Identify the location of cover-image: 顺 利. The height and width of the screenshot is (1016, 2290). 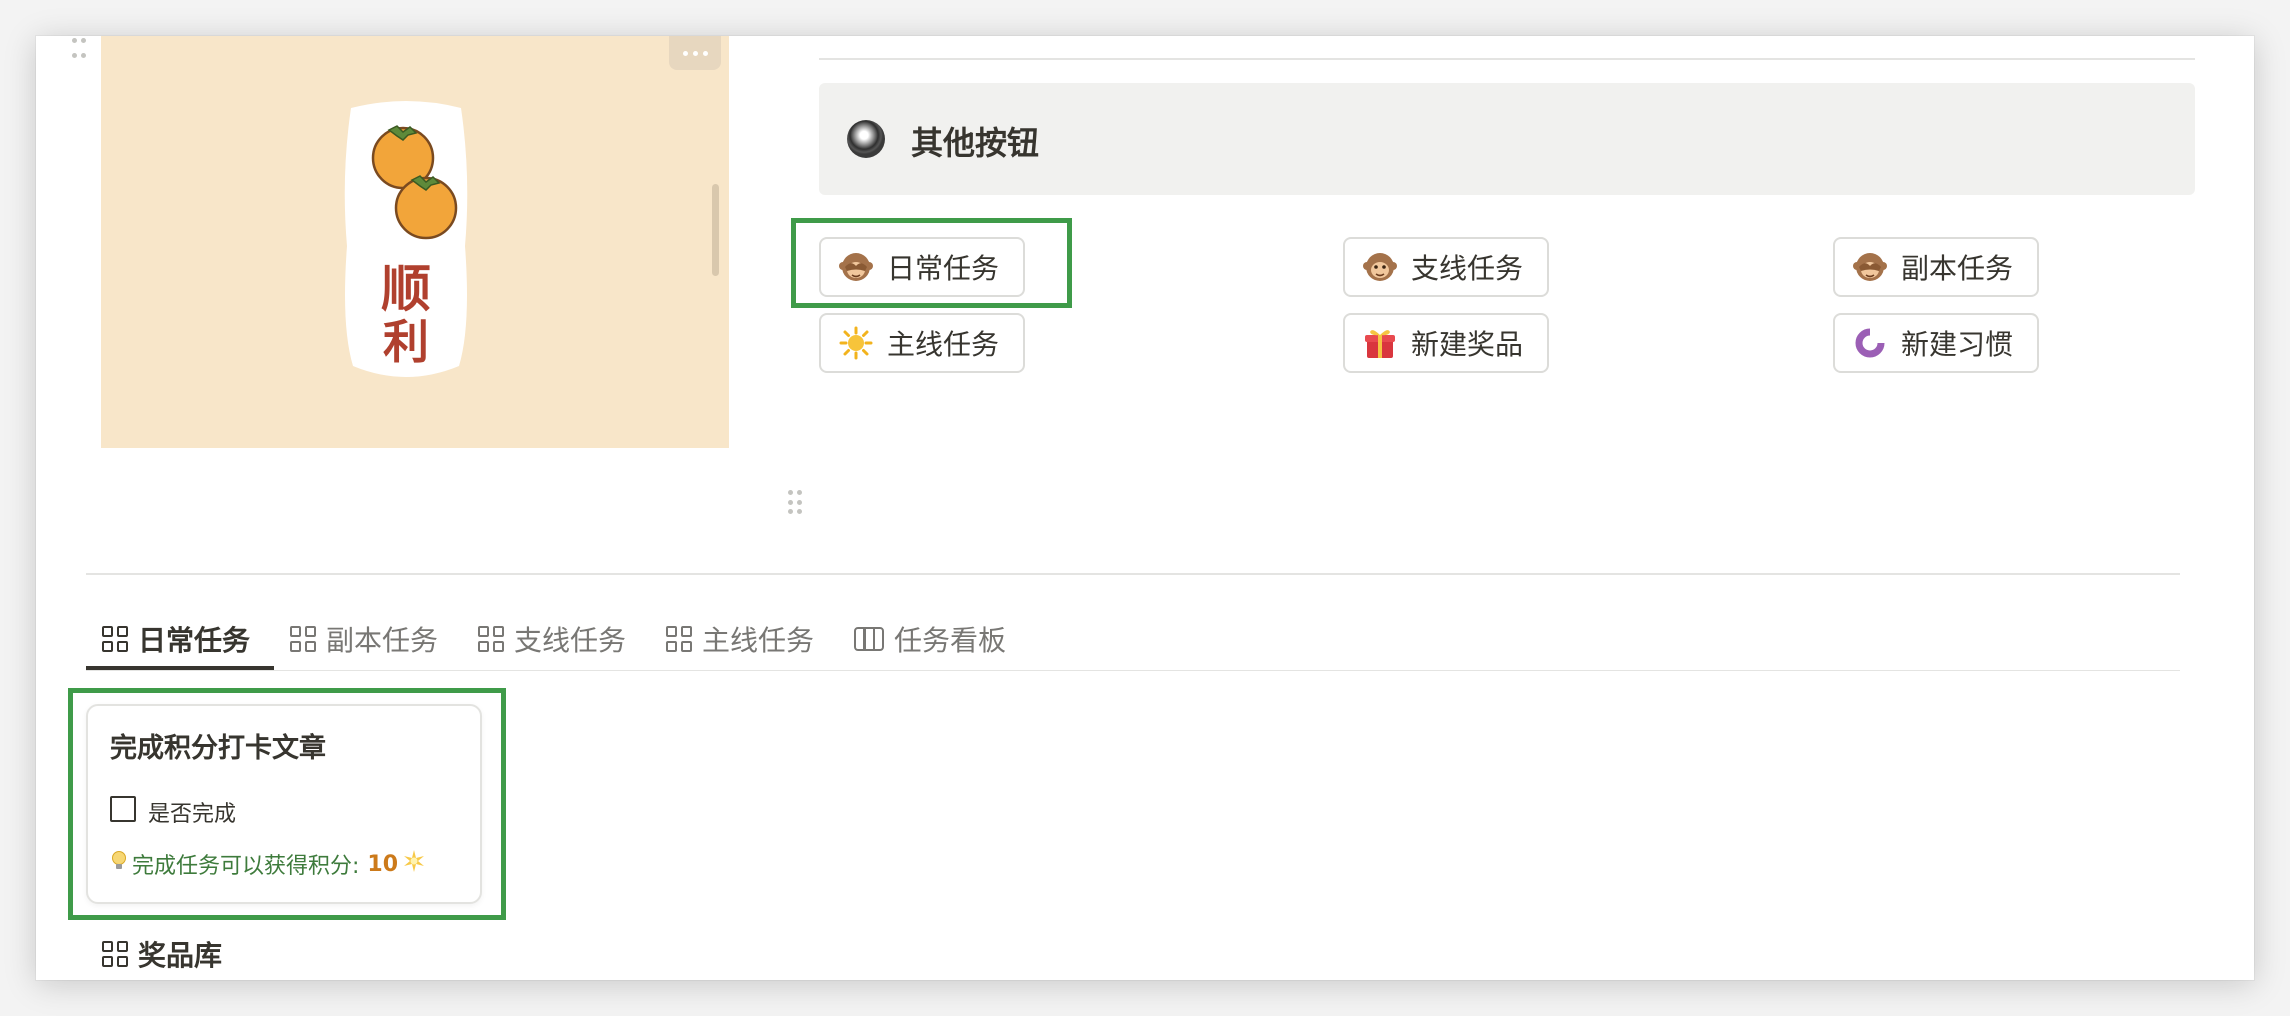
(415, 242).